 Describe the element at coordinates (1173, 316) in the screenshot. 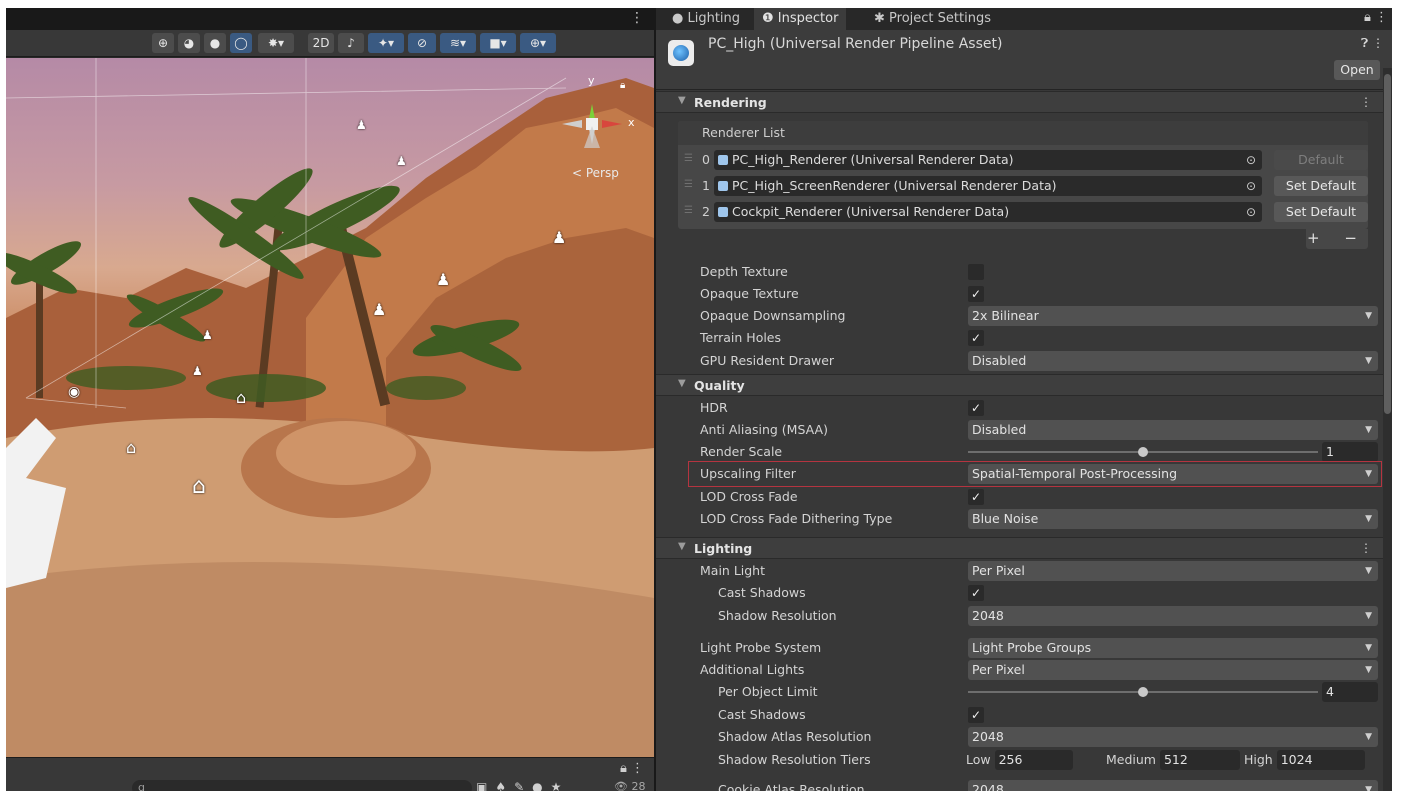

I see `opaque-downsampling-dropdown: 2x Bilinear ▼` at that location.